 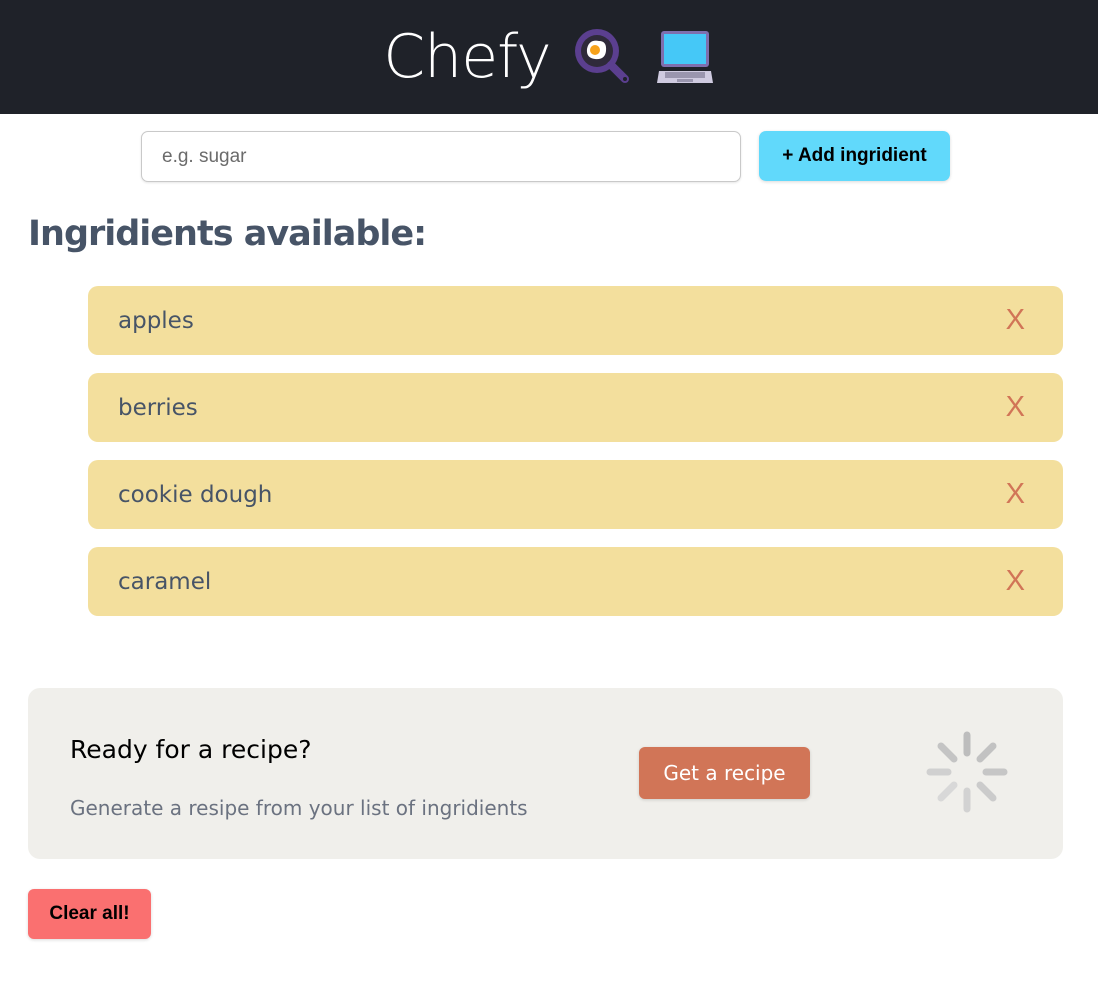 I want to click on add-ingredient-button: + Add ingridient, so click(x=854, y=156).